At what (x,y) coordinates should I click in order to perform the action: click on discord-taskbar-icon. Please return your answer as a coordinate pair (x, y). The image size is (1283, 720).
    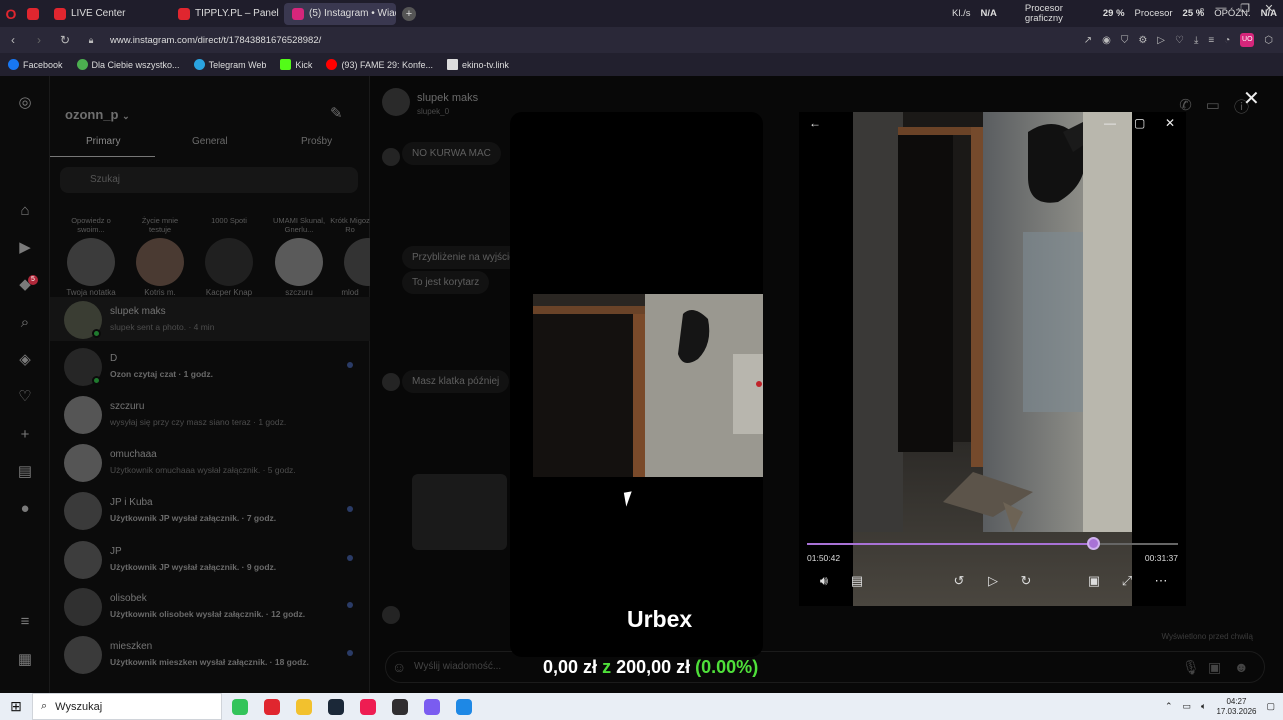
    Looking at the image, I should click on (432, 706).